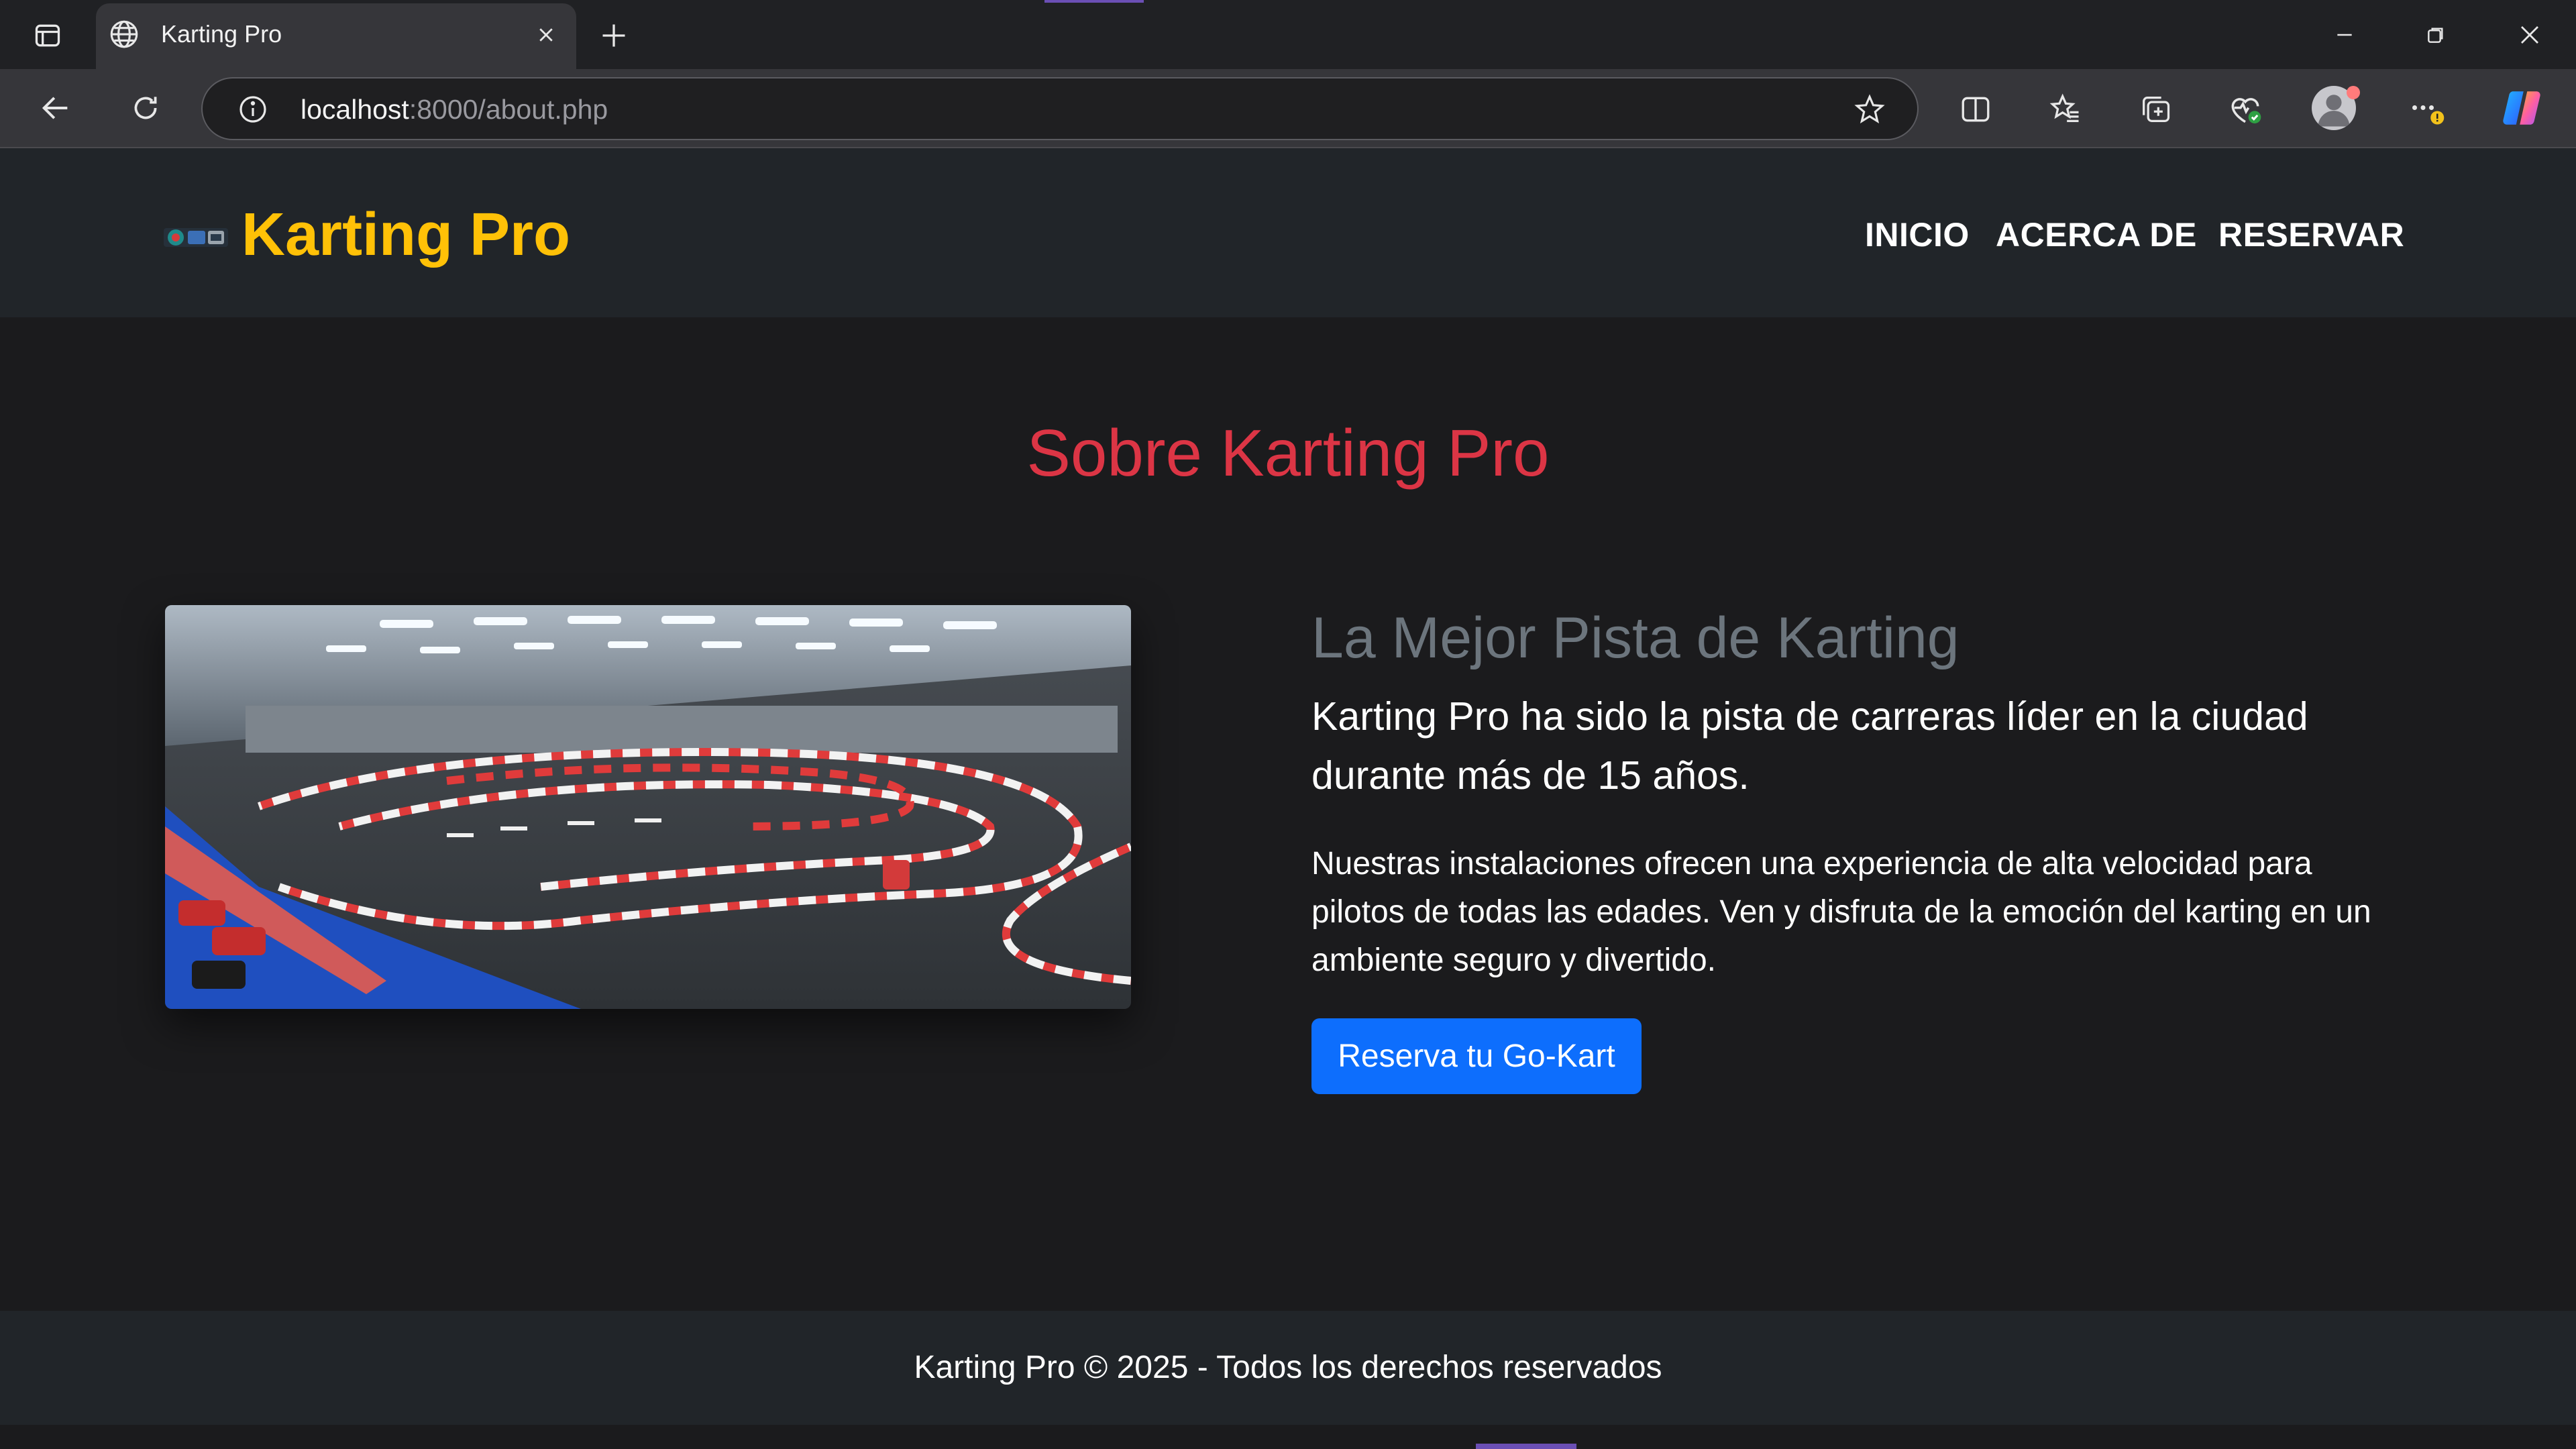 The image size is (2576, 1449). Describe the element at coordinates (2155, 109) in the screenshot. I see `collections-icon` at that location.